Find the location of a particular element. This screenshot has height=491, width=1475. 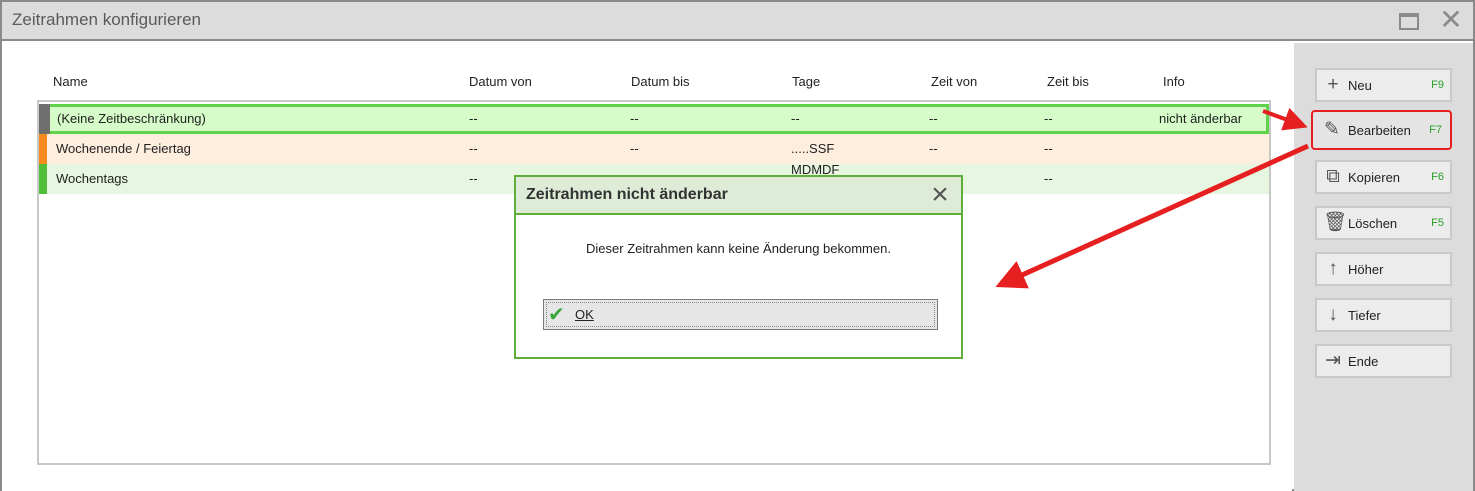

ok-button-label: OK is located at coordinates (584, 314).